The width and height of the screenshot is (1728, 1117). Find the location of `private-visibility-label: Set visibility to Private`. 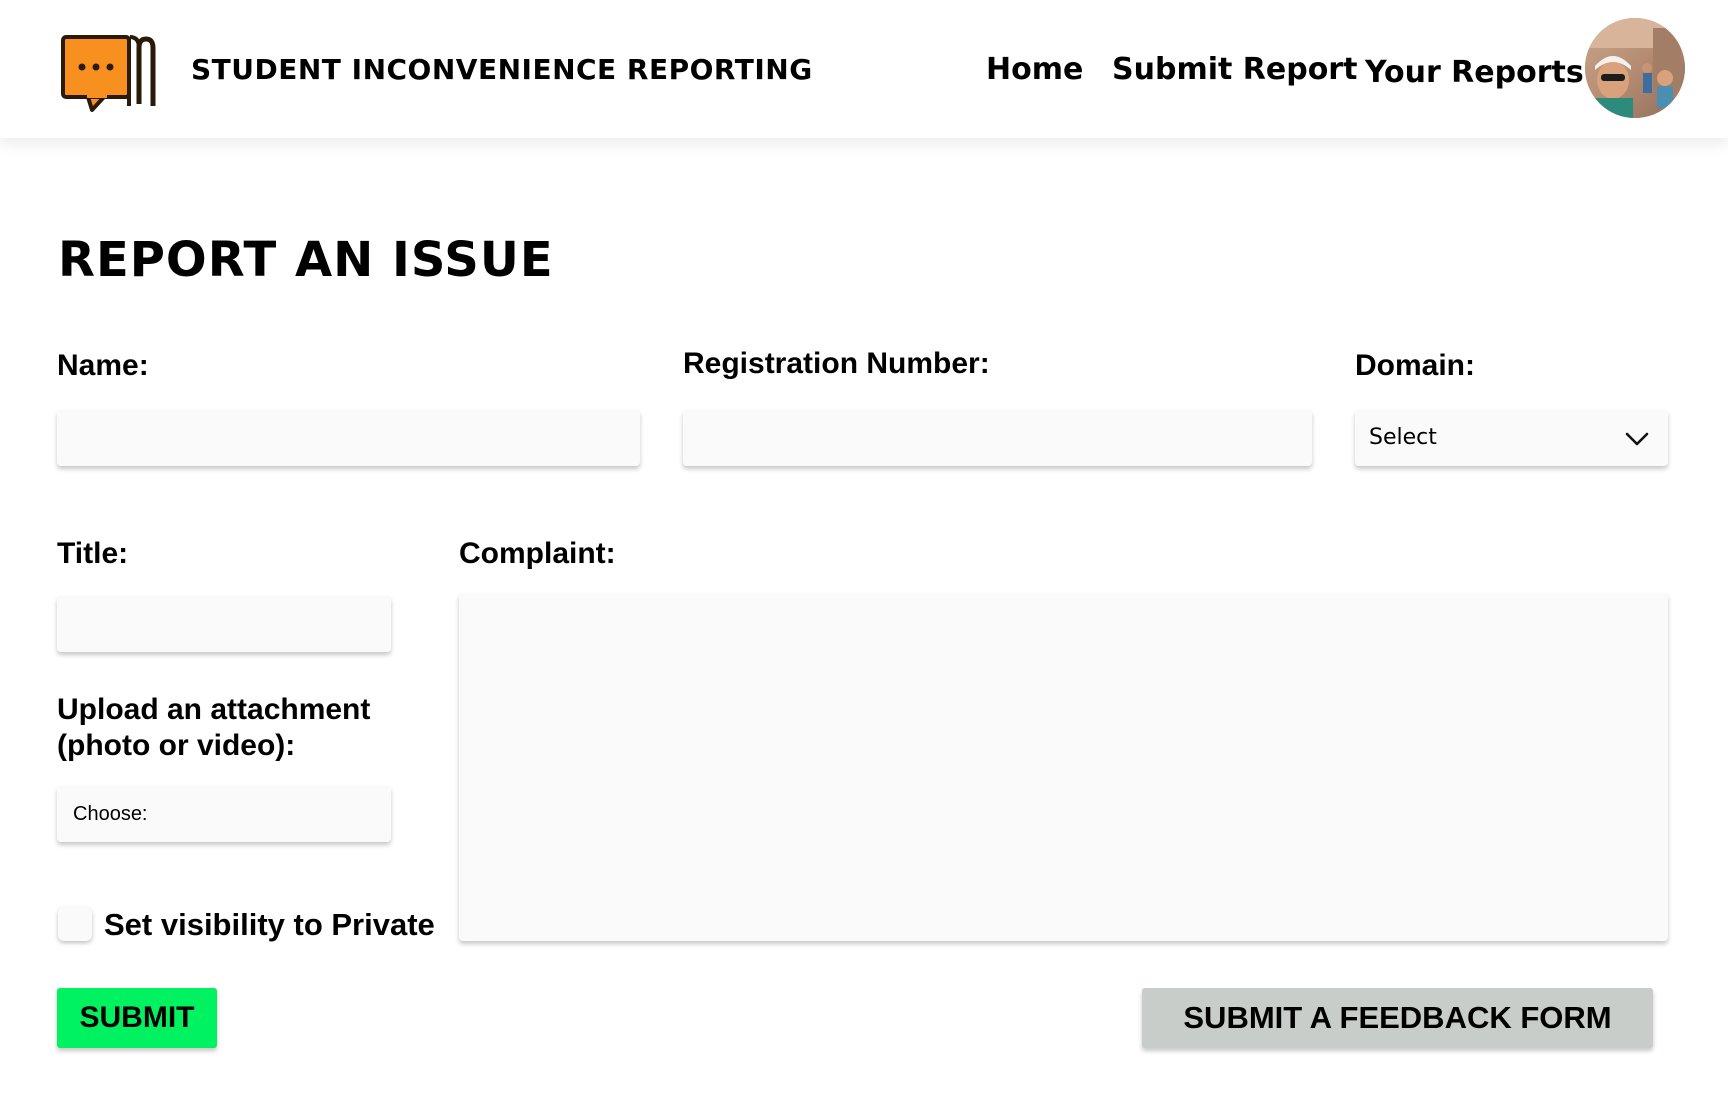

private-visibility-label: Set visibility to Private is located at coordinates (269, 925).